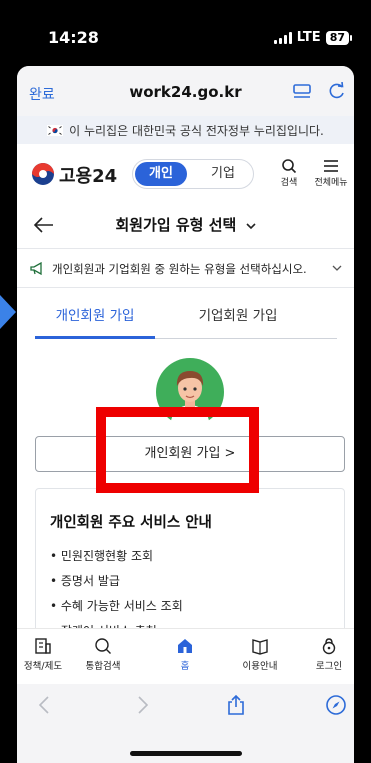  Describe the element at coordinates (142, 705) in the screenshot. I see `browser-forward-icon` at that location.